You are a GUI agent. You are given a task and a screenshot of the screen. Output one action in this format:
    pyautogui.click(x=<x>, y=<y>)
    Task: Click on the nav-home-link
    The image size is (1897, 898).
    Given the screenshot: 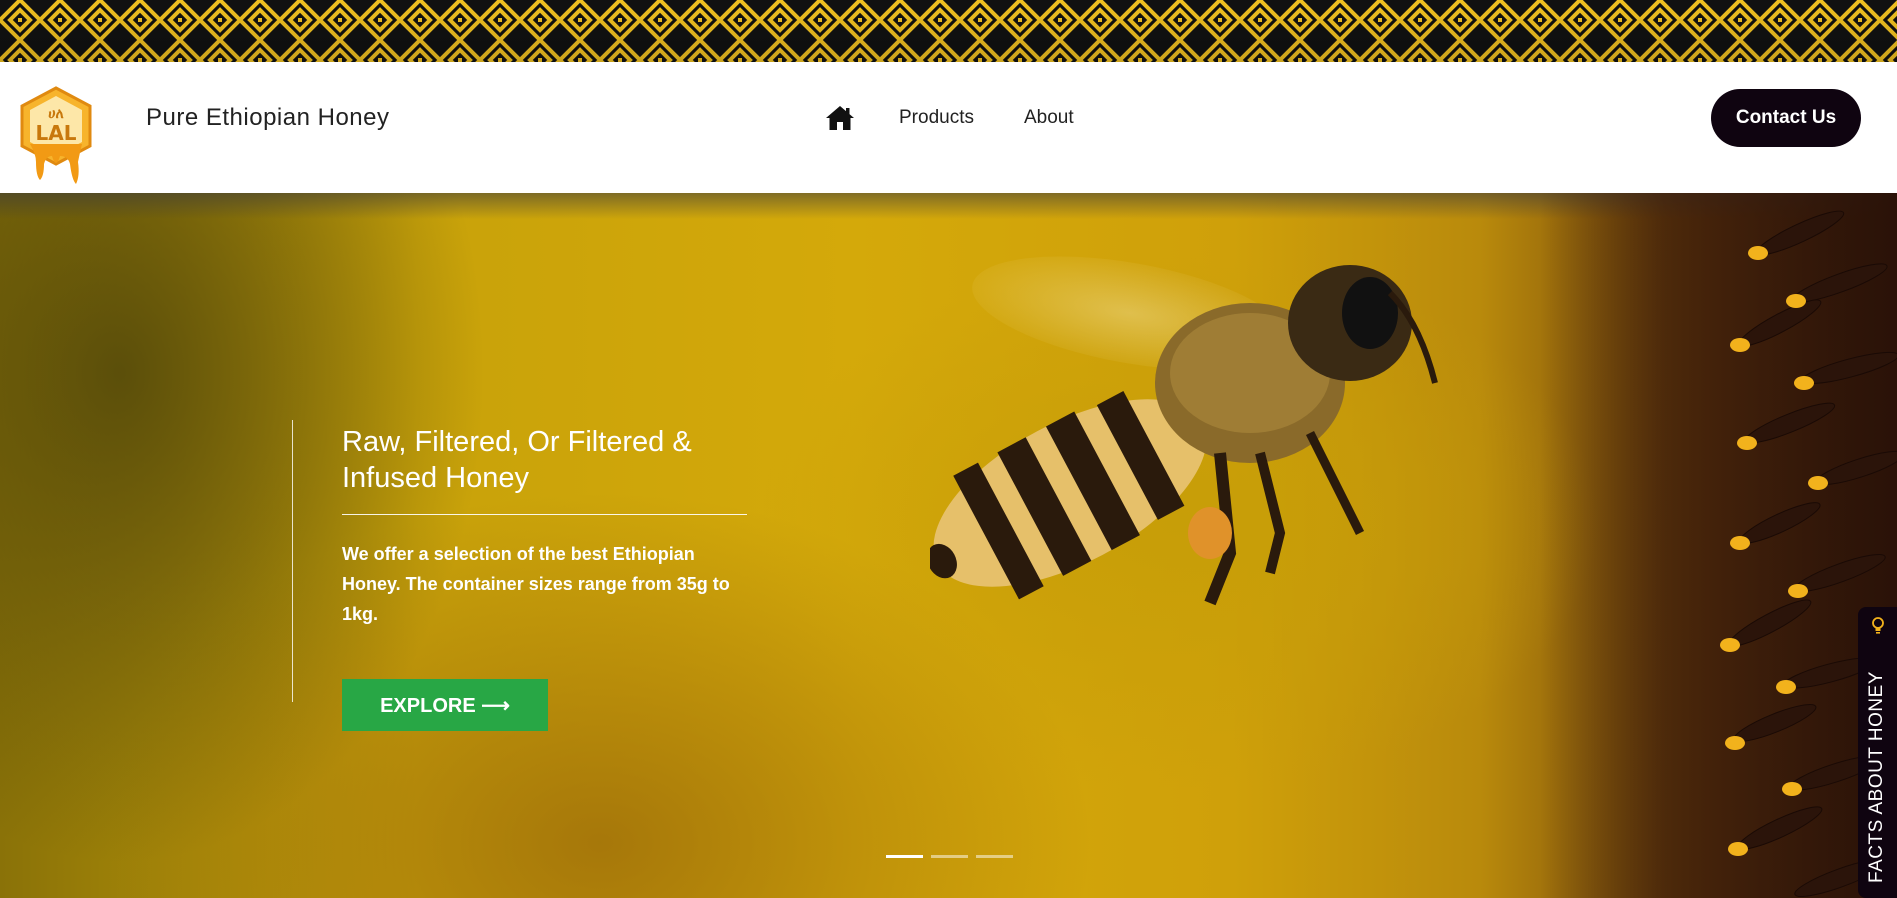 What is the action you would take?
    pyautogui.click(x=840, y=118)
    